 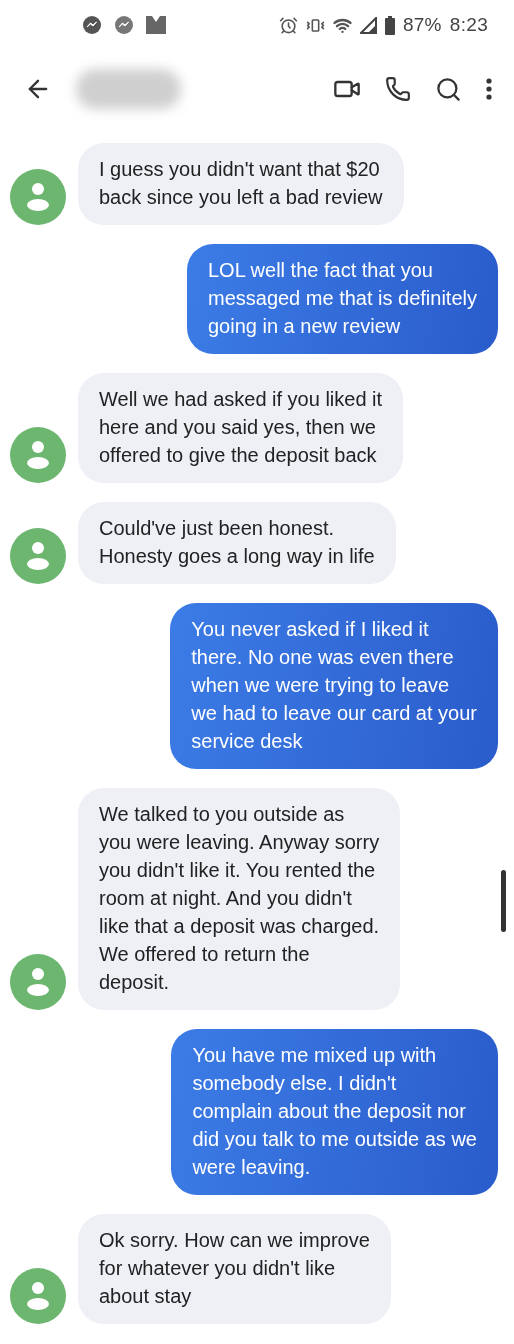 I want to click on more-options-button, so click(x=489, y=89).